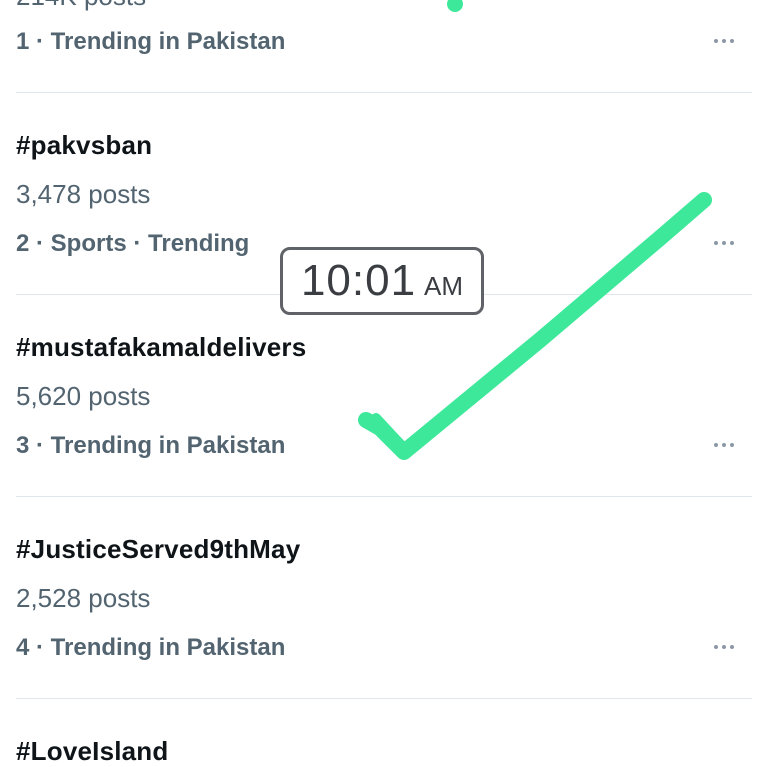  I want to click on trend-context: 1 · Trending in Pakistan, so click(151, 41).